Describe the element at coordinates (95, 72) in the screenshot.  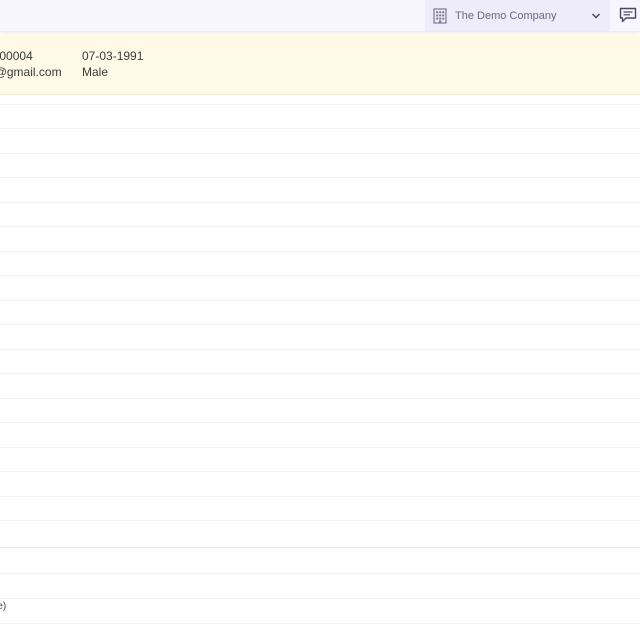
I see `gender-cell: Male` at that location.